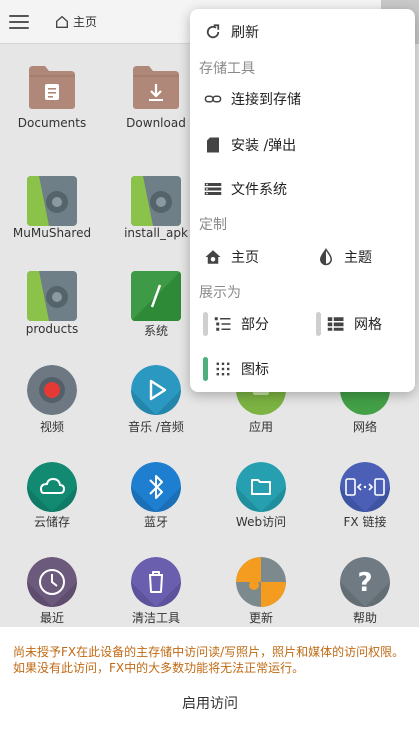 The height and width of the screenshot is (729, 419). Describe the element at coordinates (259, 190) in the screenshot. I see `menu-item-label: 文件系统` at that location.